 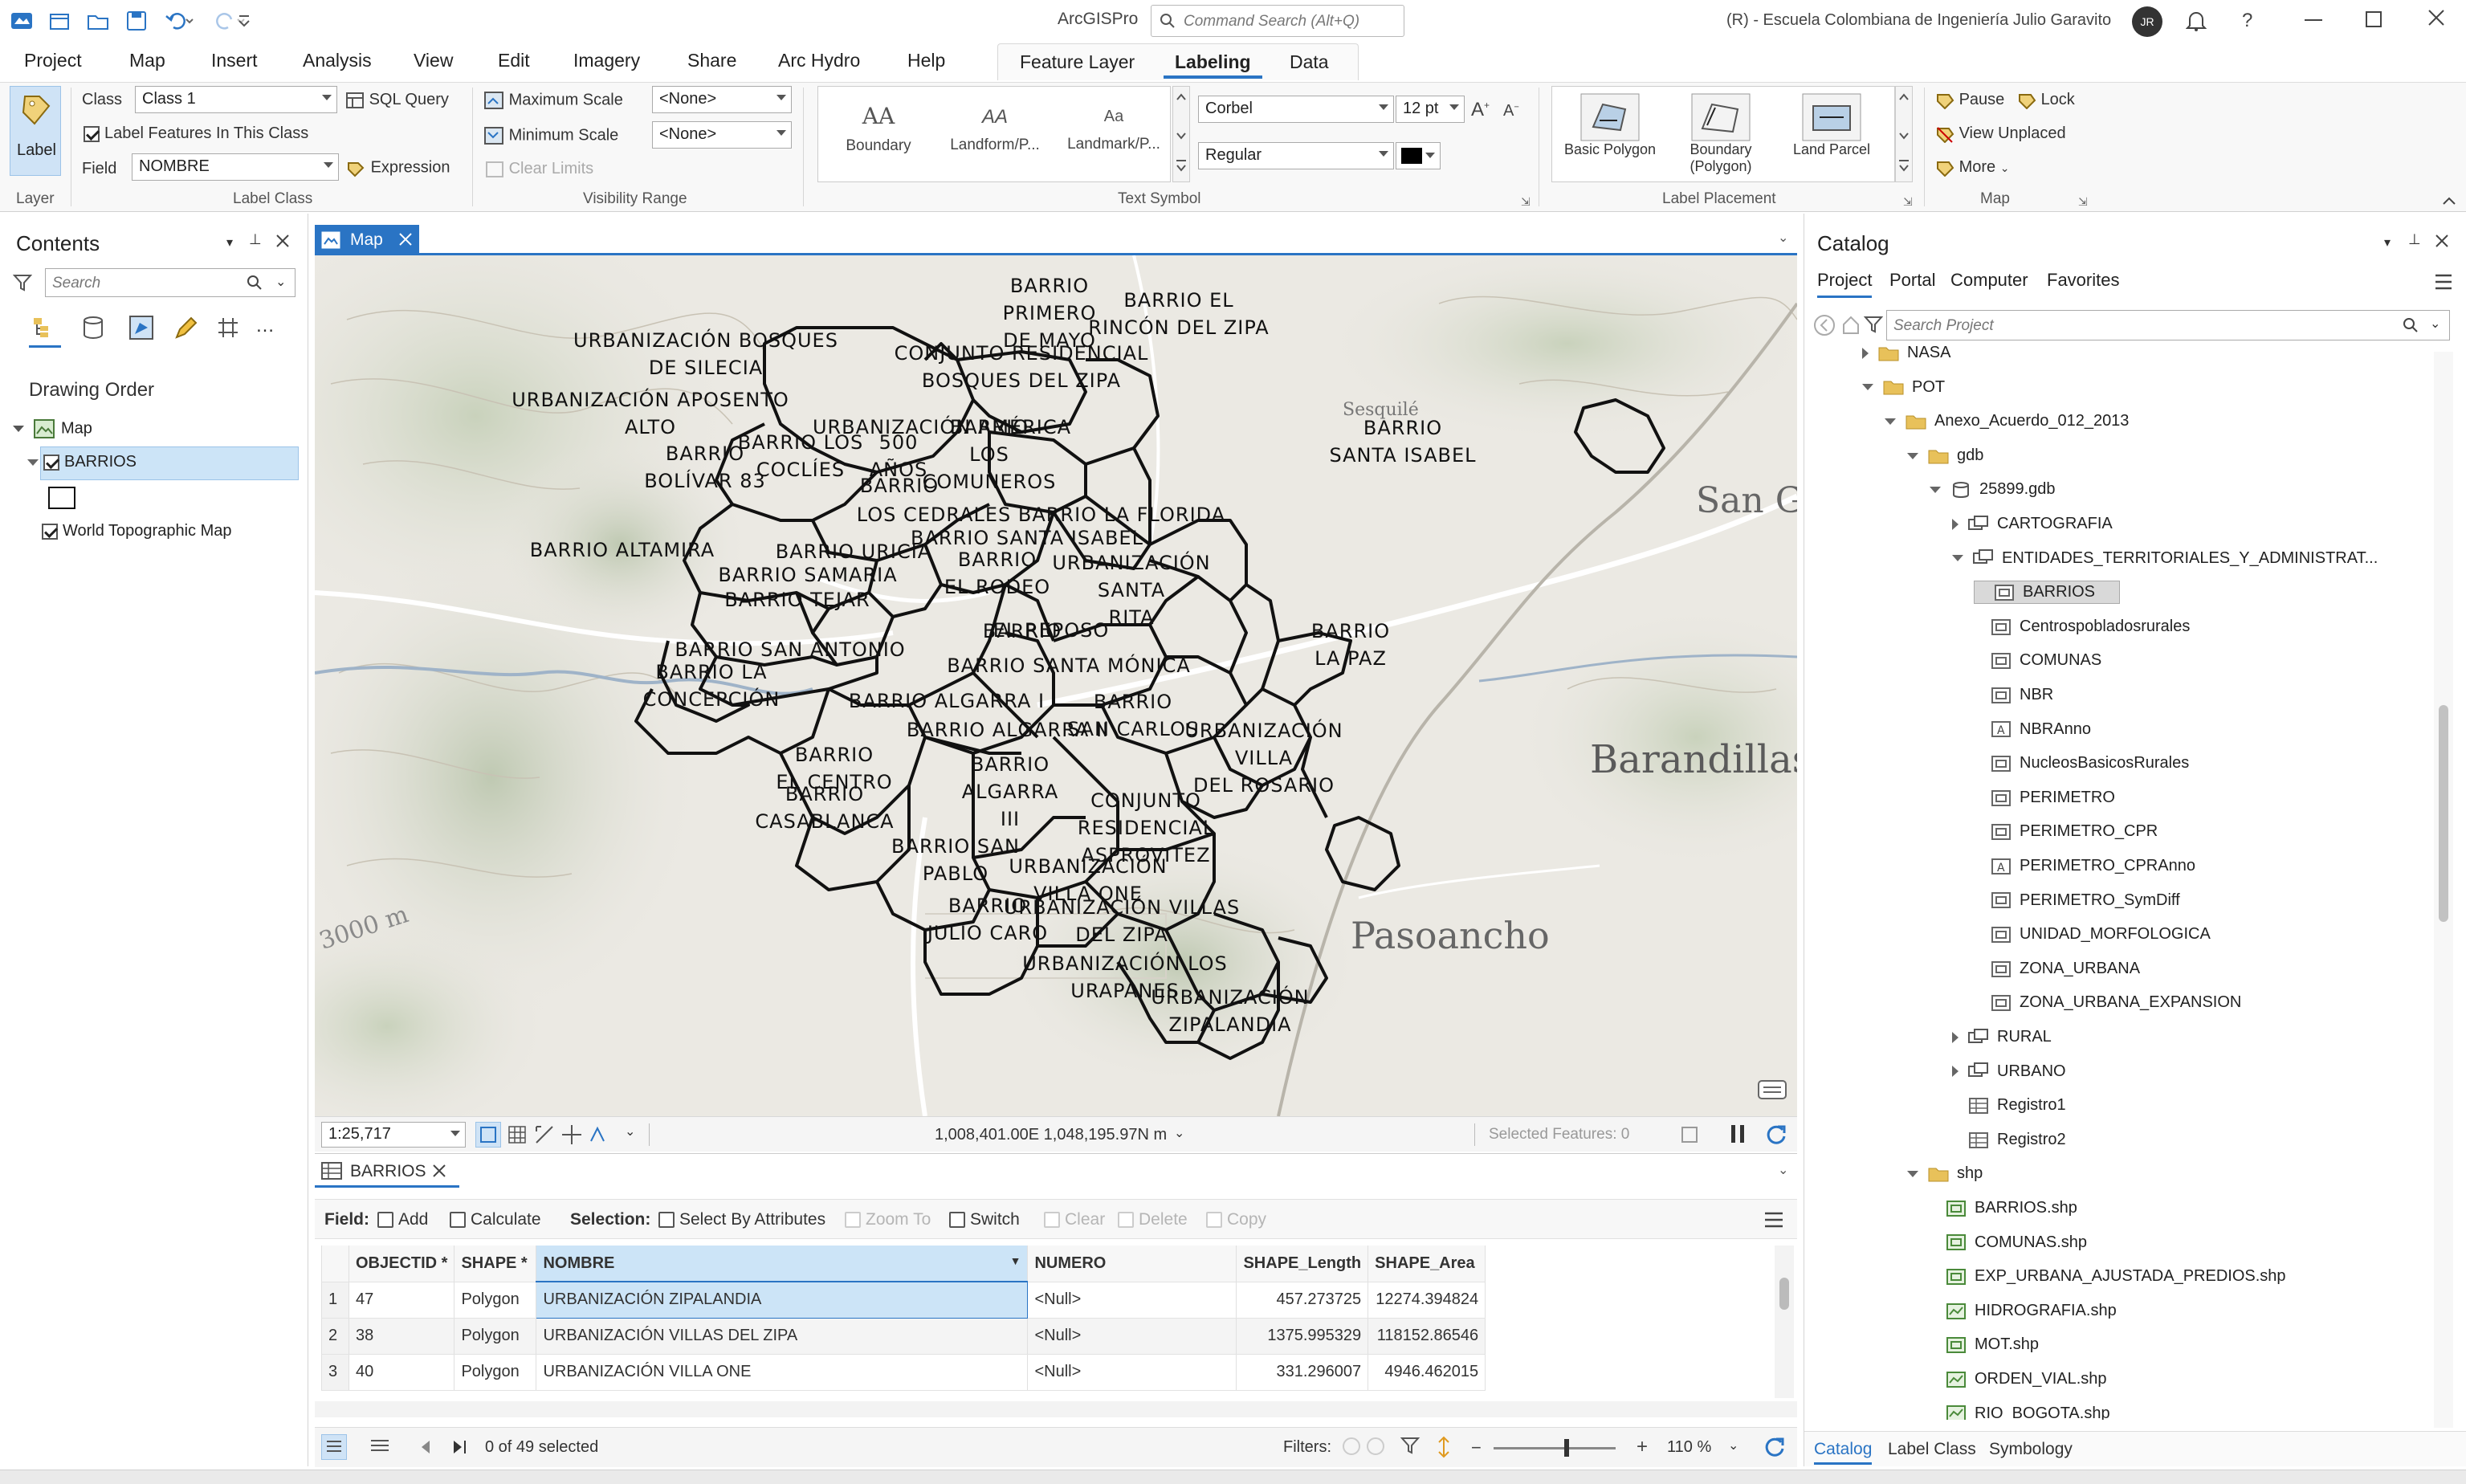 I want to click on table-cell: Polygon, so click(x=495, y=1300).